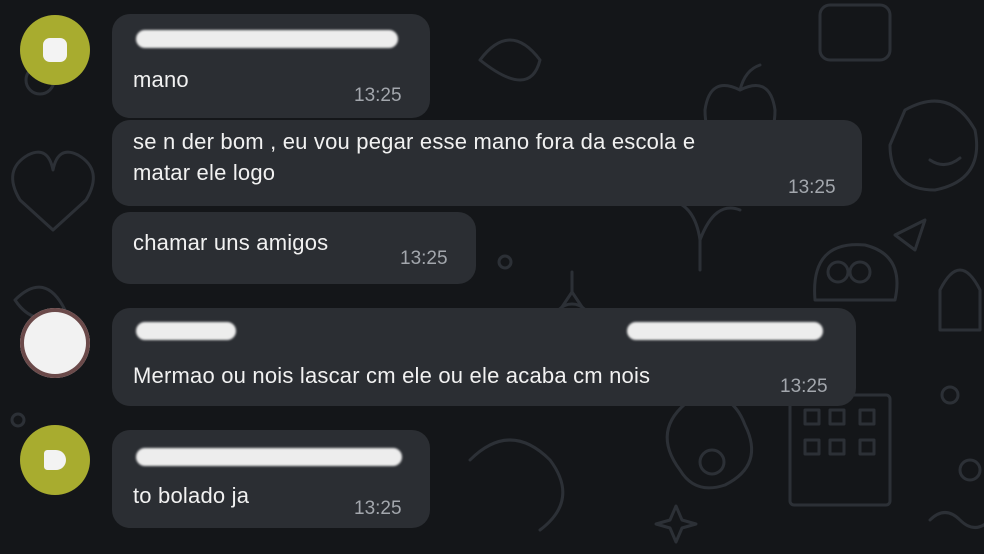 This screenshot has width=984, height=554. I want to click on doodle-star, so click(676, 524).